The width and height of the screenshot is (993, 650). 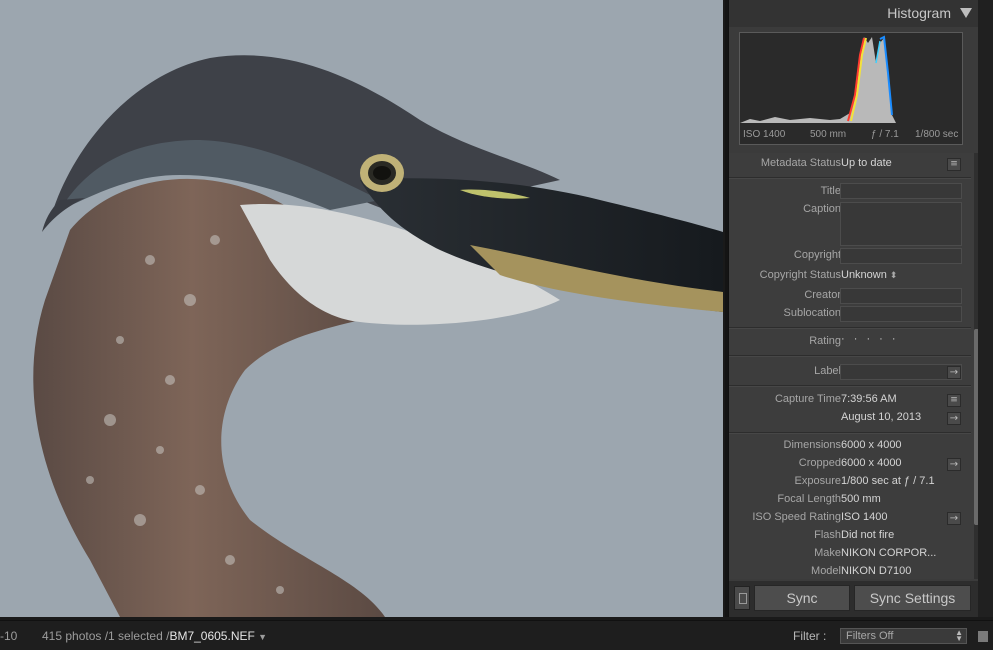 What do you see at coordinates (809, 499) in the screenshot?
I see `focal-length-label: Focal Length` at bounding box center [809, 499].